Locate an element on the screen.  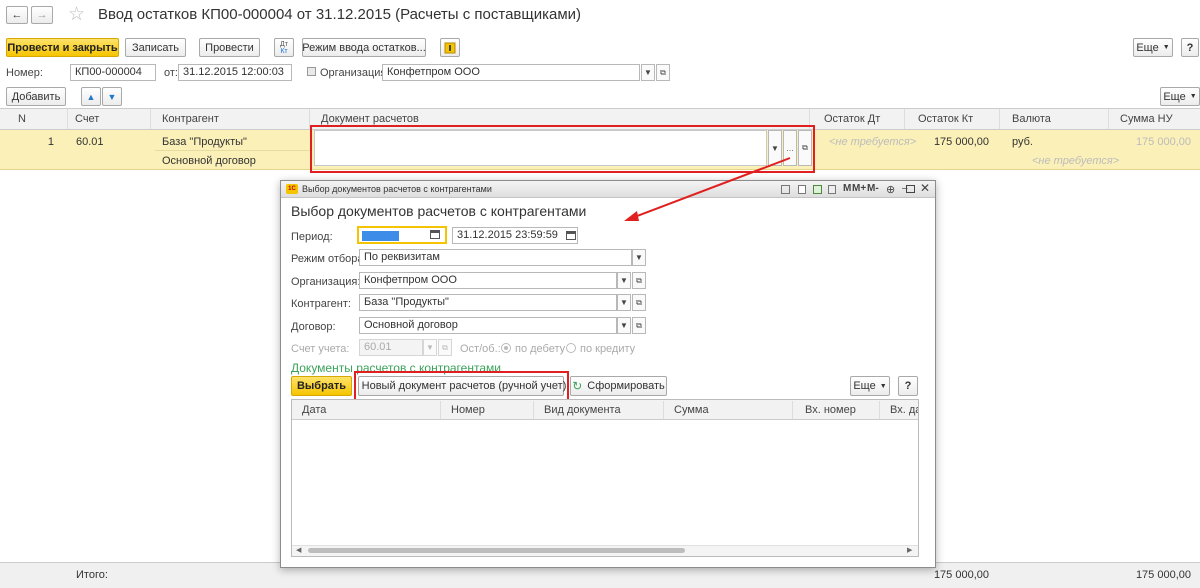
annotation-arrow-head is located at coordinates (631, 216).